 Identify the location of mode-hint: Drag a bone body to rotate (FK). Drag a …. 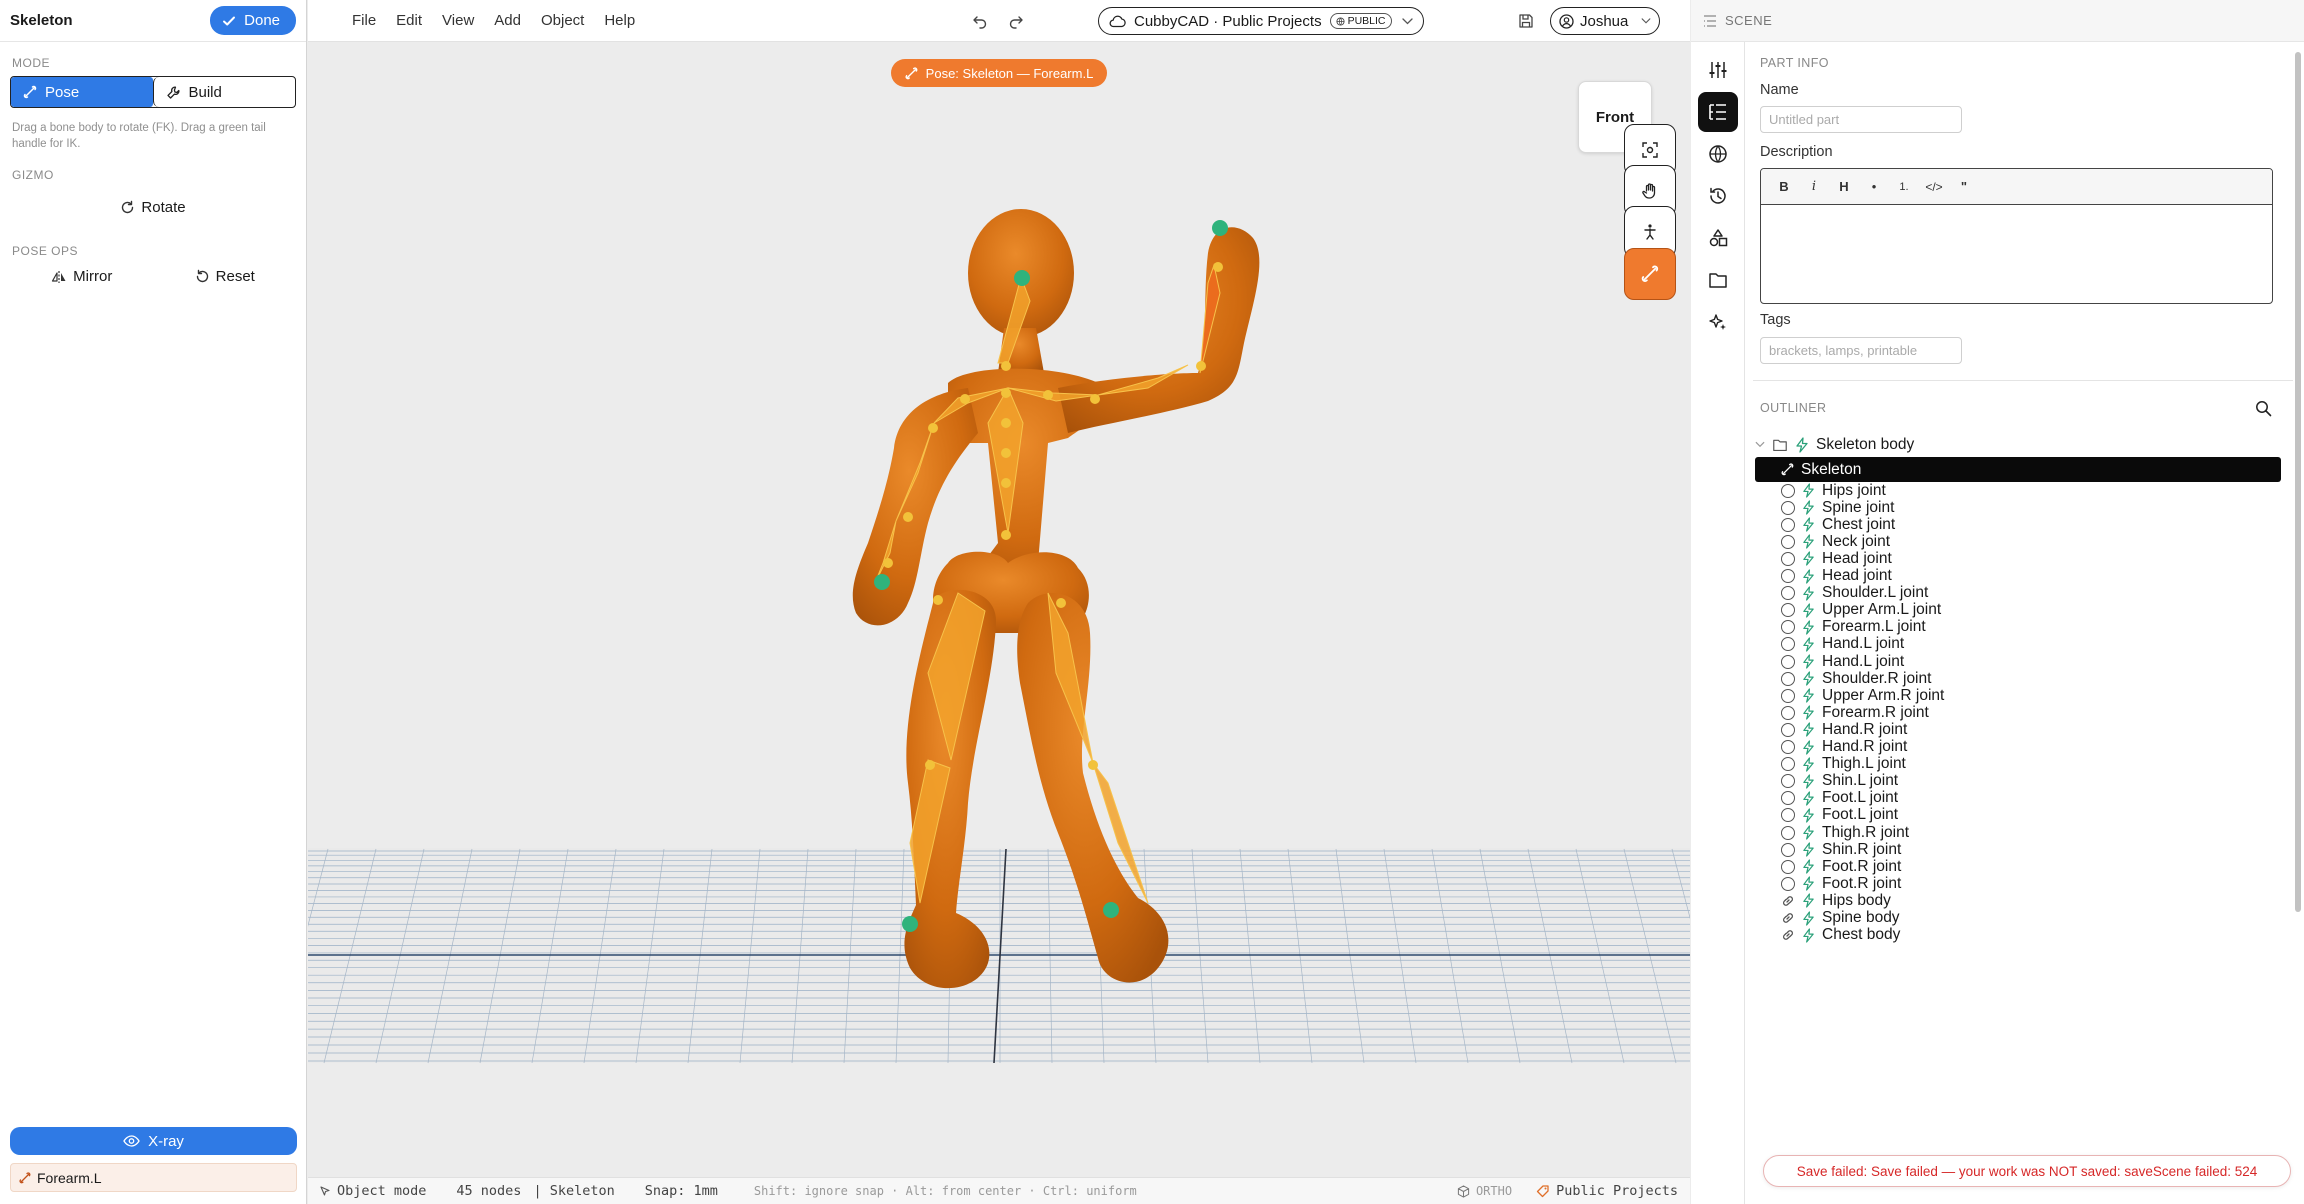
(139, 136).